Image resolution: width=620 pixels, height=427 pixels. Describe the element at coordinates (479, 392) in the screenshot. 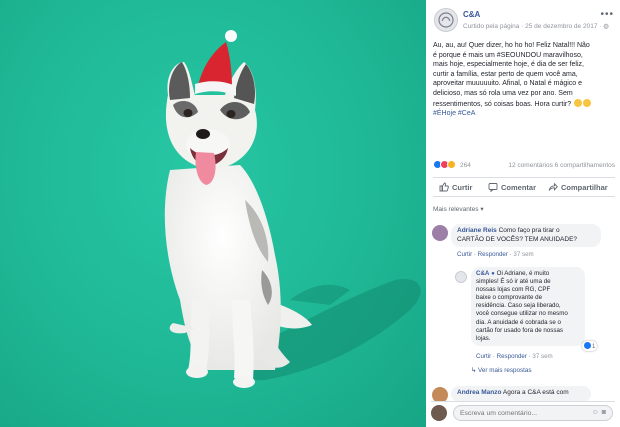

I see `comment-author: Andrea Manzo` at that location.